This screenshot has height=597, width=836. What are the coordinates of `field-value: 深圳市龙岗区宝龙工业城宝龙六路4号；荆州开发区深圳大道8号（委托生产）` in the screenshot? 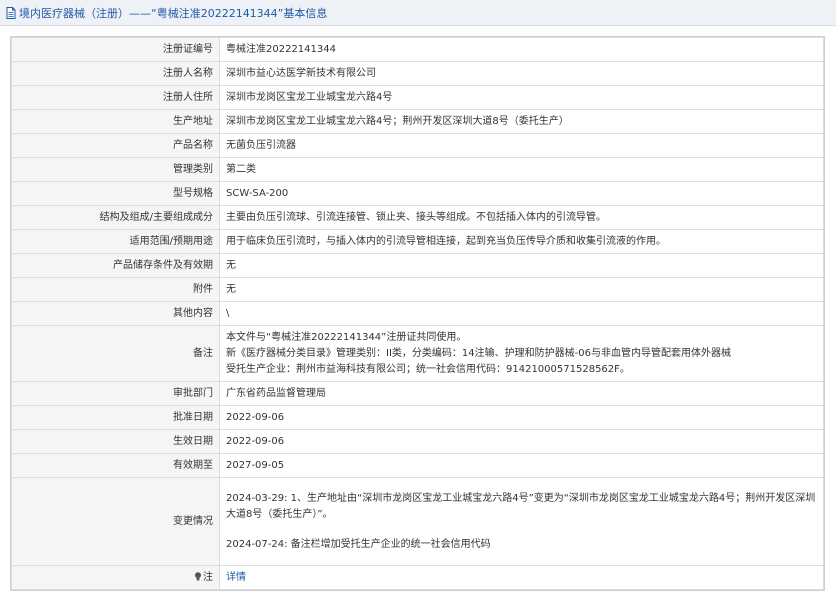 It's located at (521, 121).